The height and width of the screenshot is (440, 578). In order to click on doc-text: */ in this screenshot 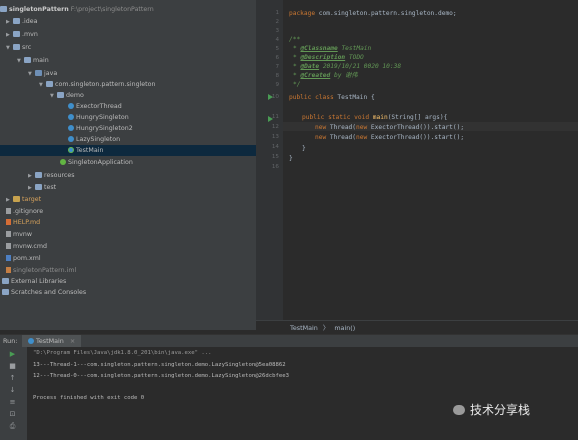, I will do `click(297, 84)`.